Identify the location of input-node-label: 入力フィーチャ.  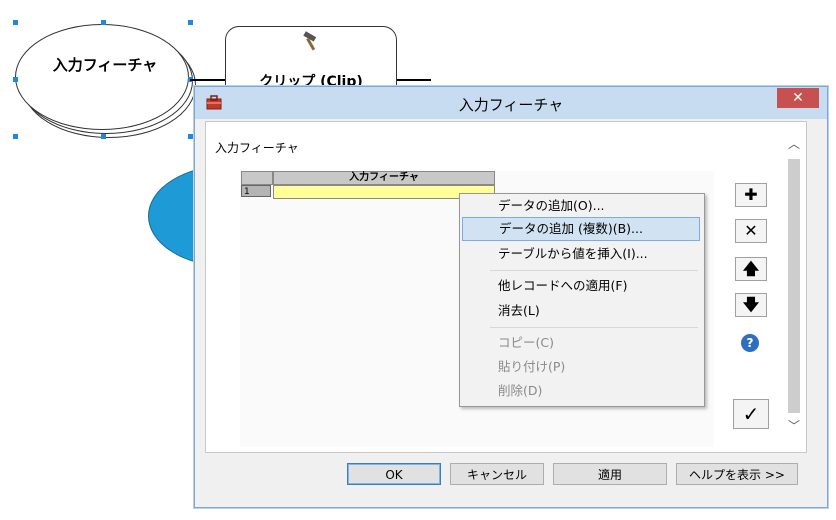
(105, 65).